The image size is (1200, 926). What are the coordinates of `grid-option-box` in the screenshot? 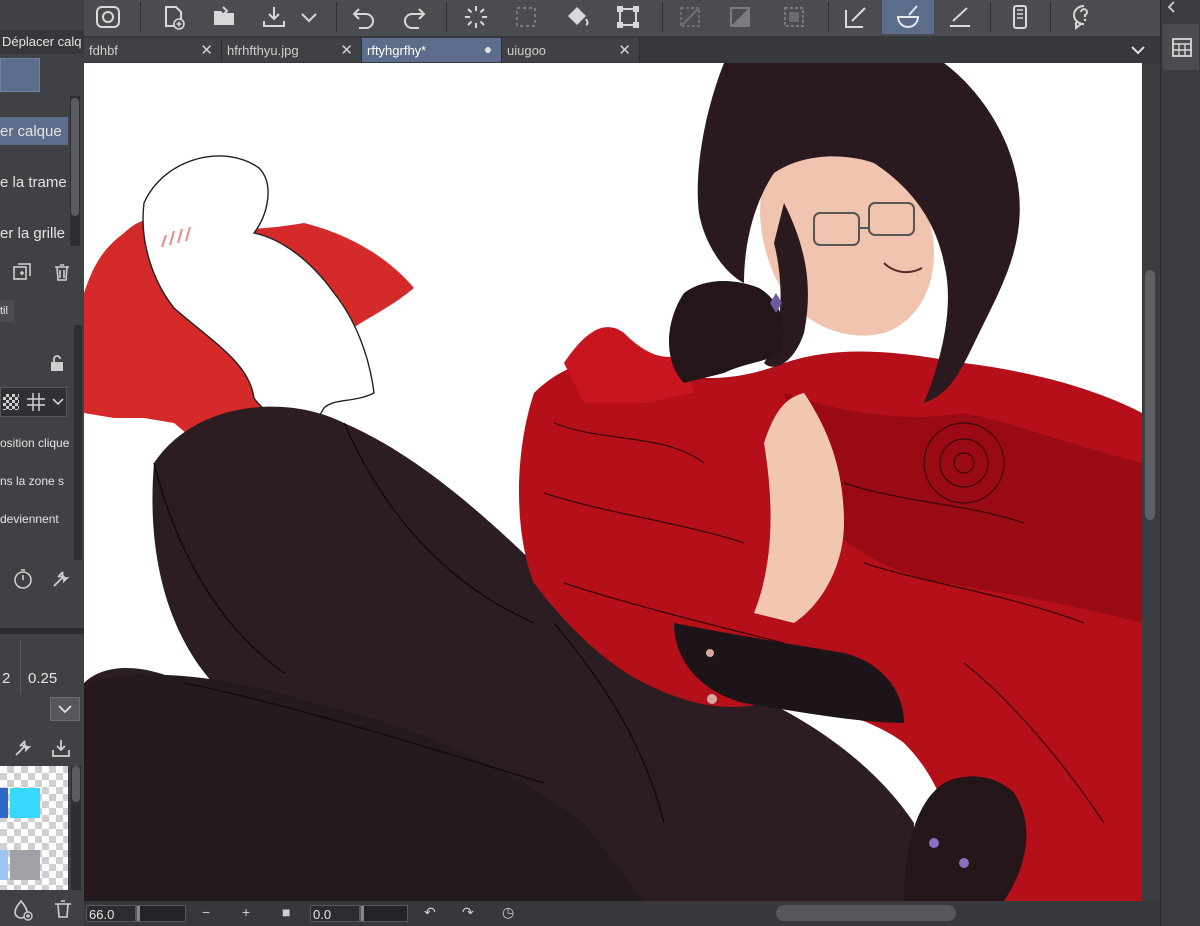 It's located at (33, 402).